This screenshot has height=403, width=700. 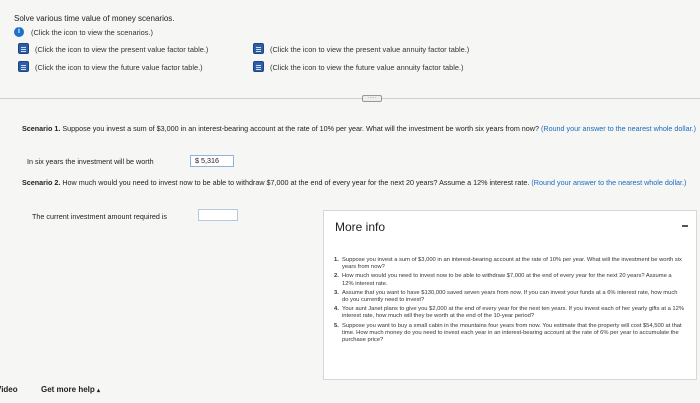 I want to click on section-divider, so click(x=350, y=98).